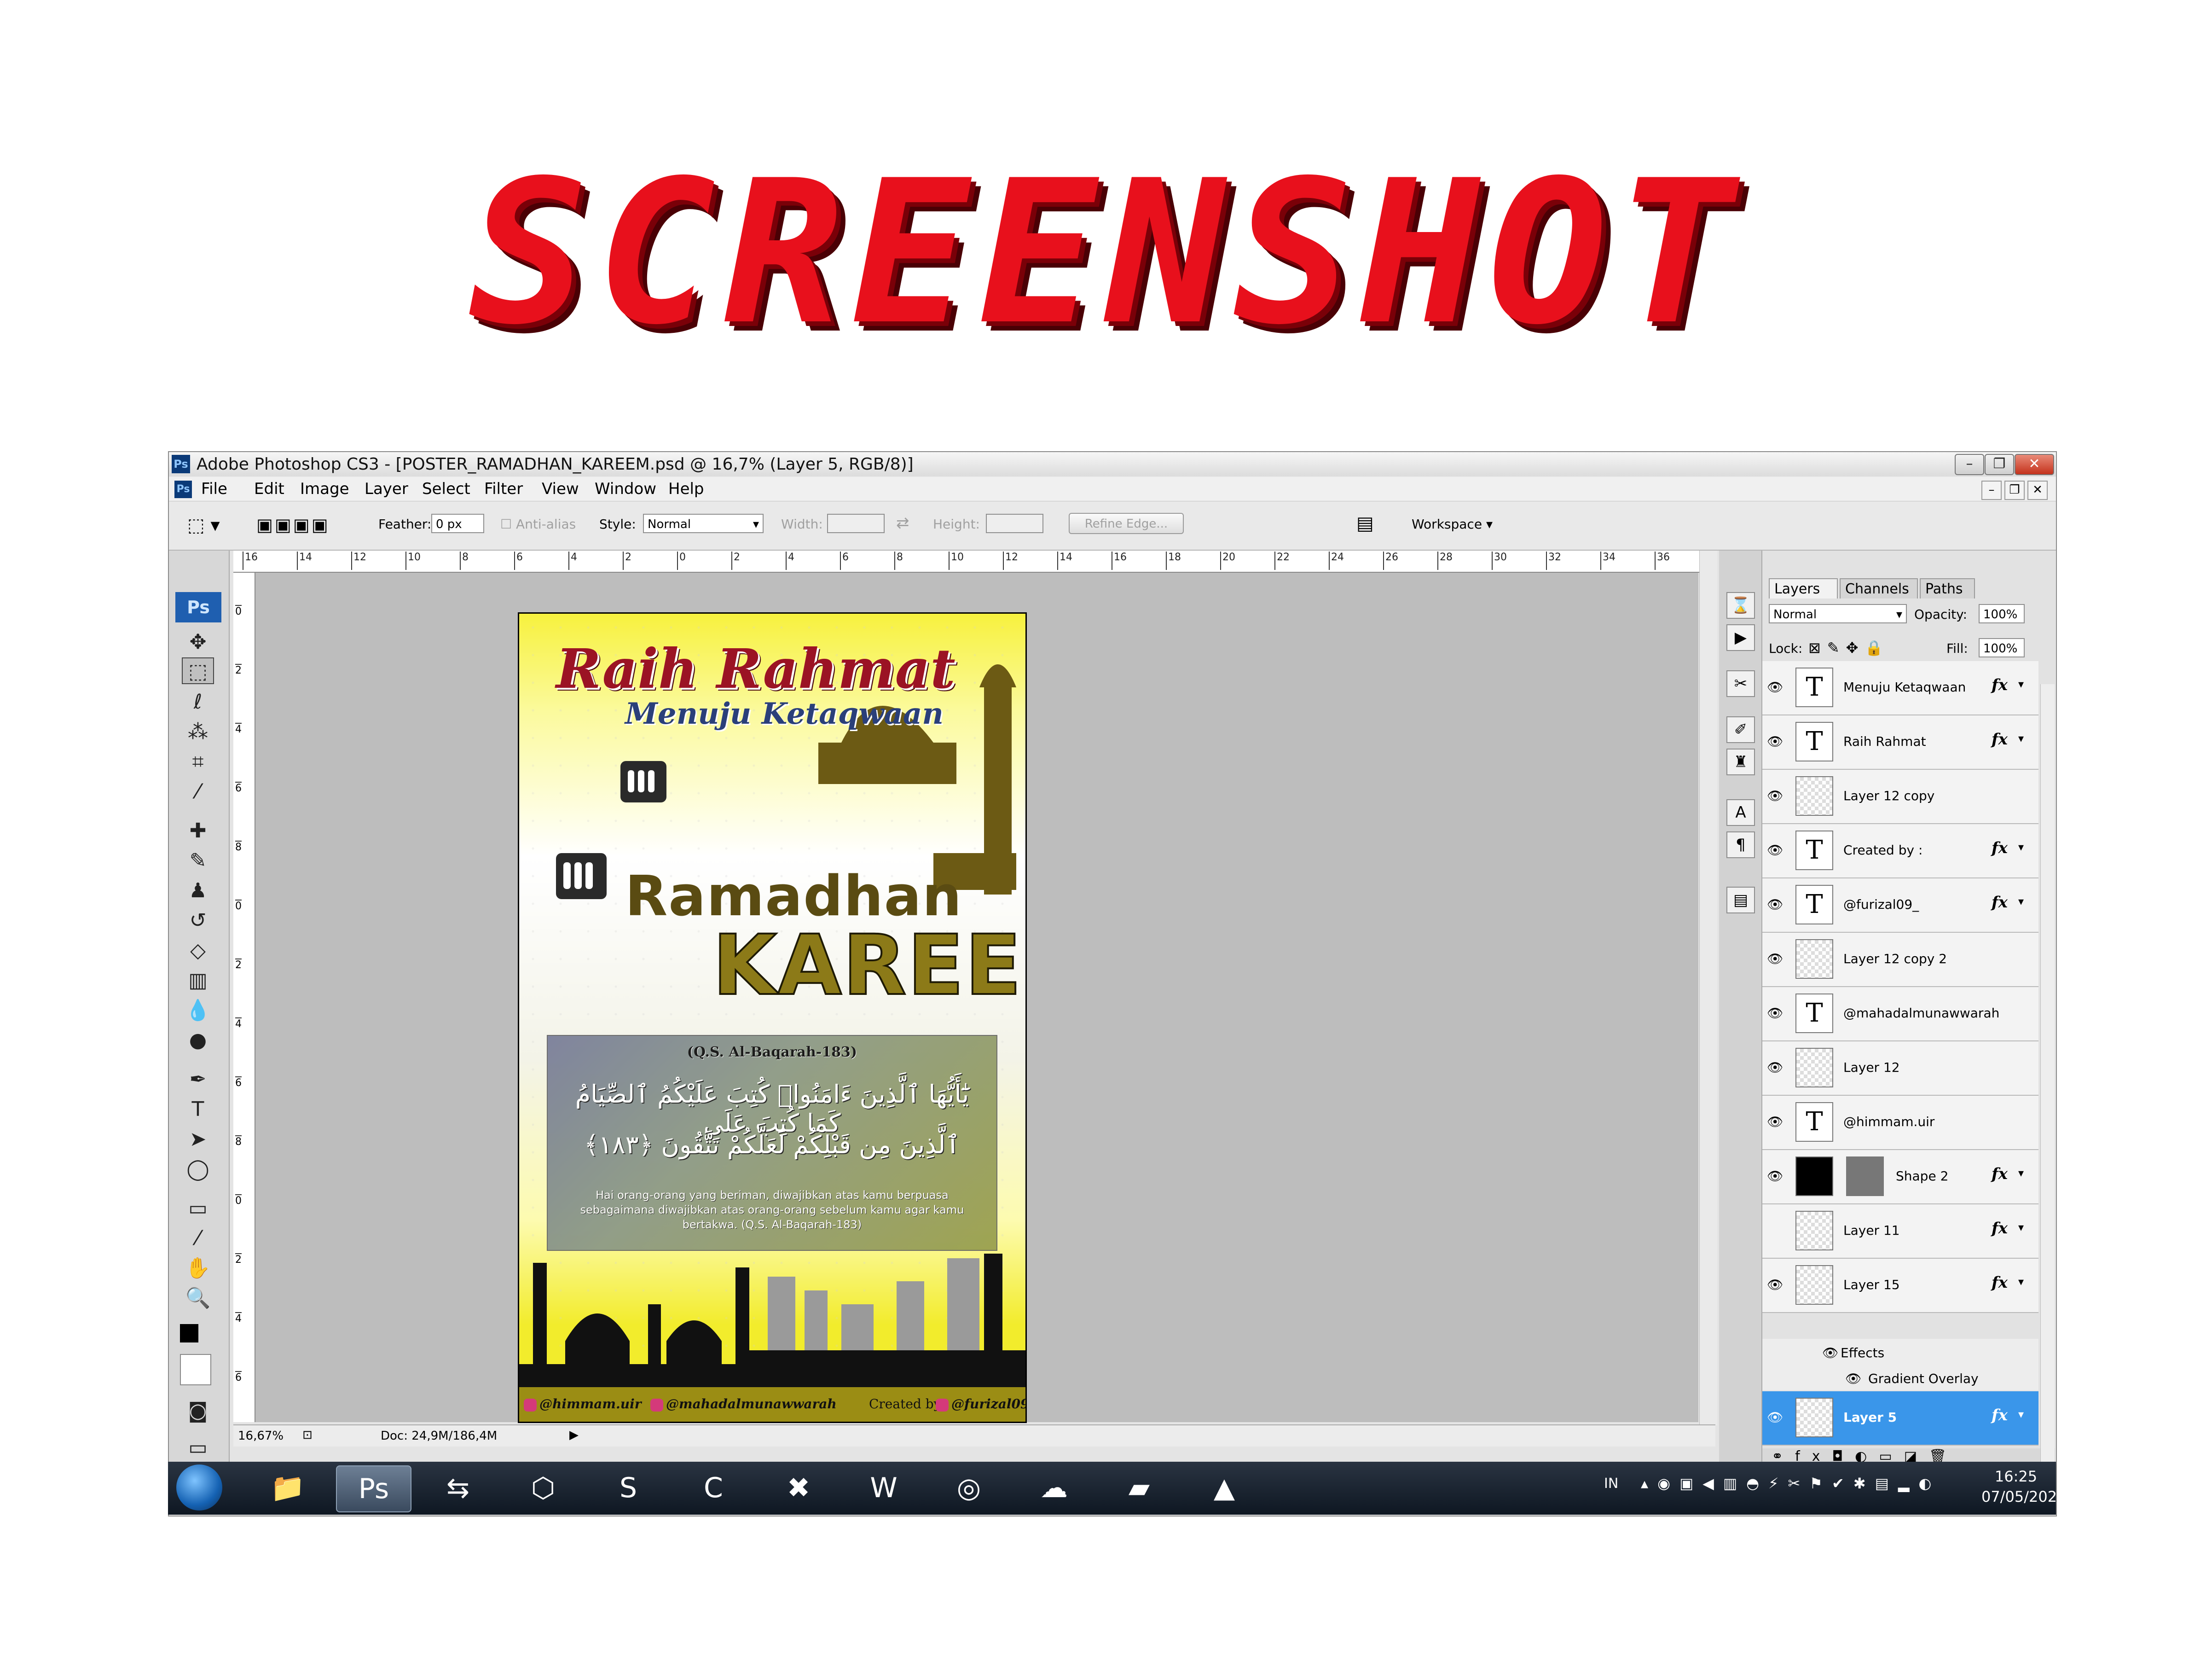 The image size is (2212, 1656). I want to click on ccleaner-icon: C, so click(713, 1488).